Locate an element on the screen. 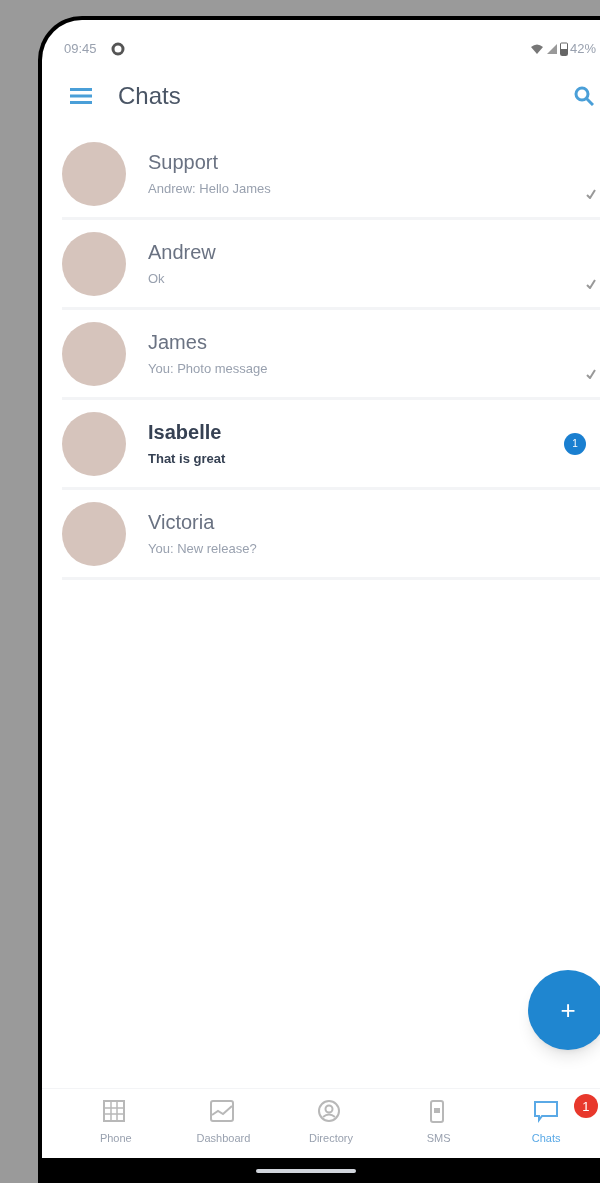  message-preview: You: Photo message is located at coordinates (208, 368).